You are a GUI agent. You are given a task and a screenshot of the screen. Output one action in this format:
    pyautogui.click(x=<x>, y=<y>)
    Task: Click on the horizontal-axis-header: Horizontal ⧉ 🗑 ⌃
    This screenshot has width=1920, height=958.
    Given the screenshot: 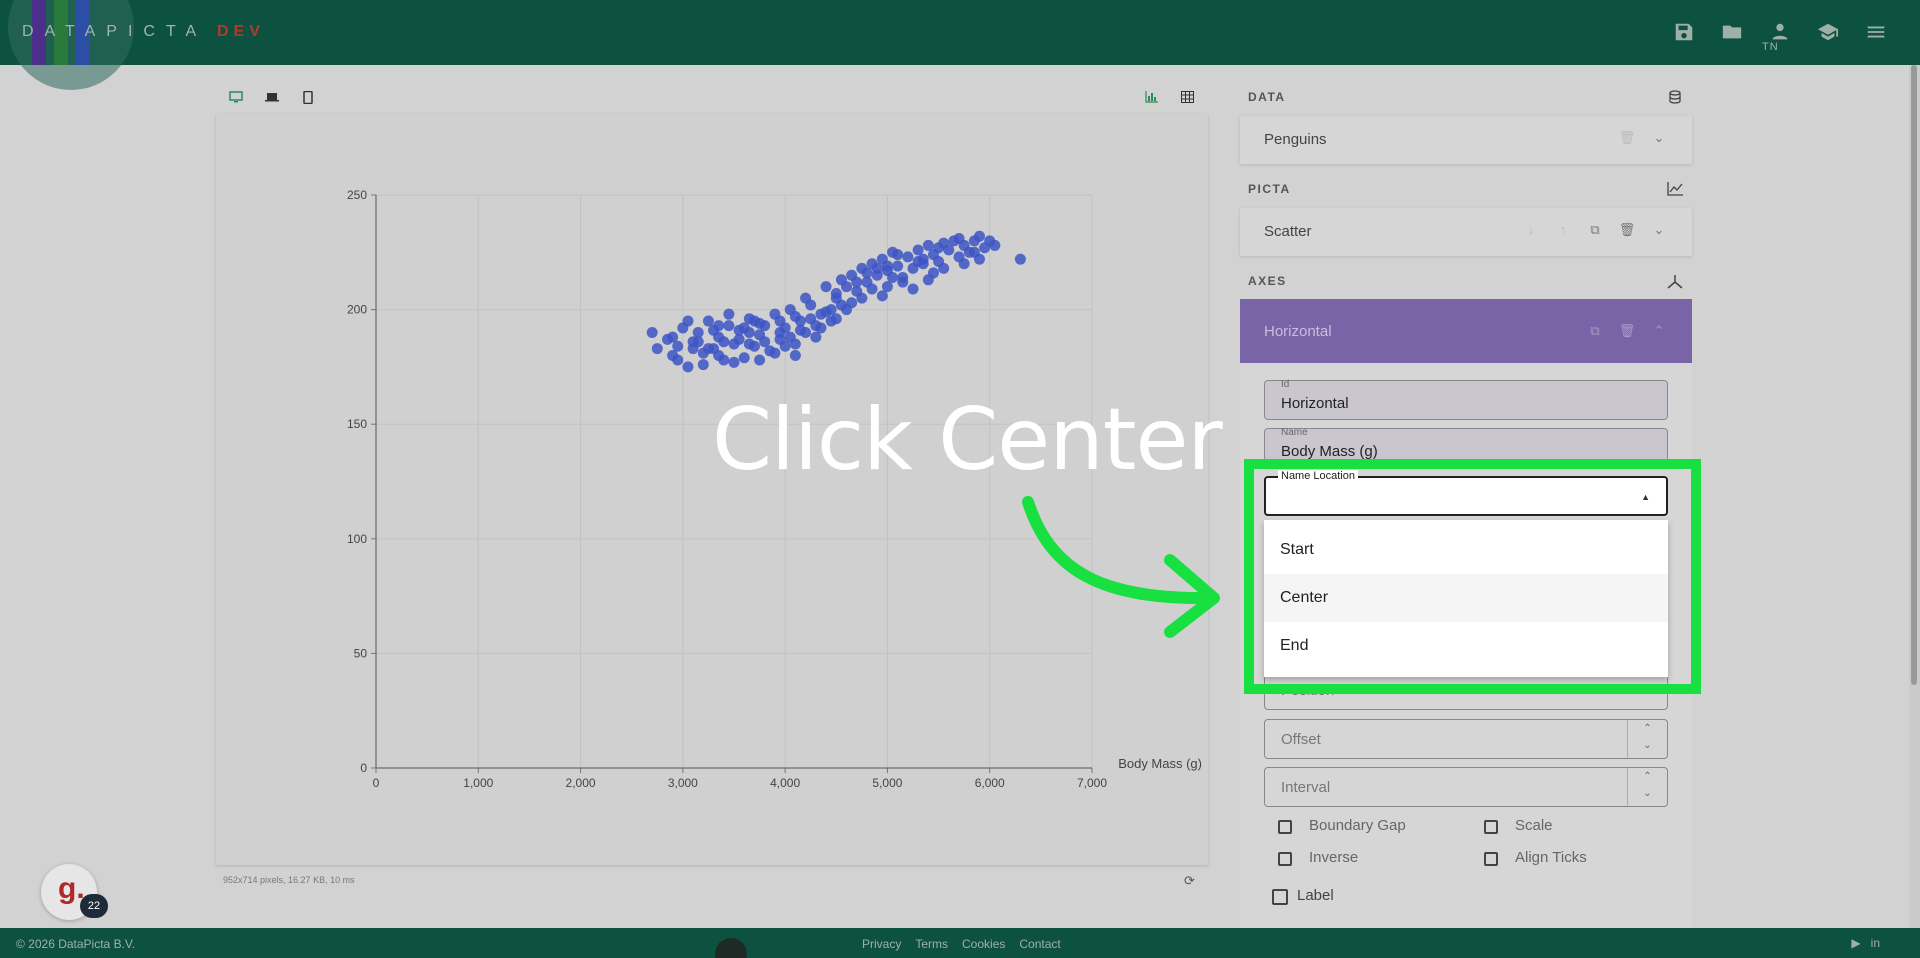 What is the action you would take?
    pyautogui.click(x=1466, y=331)
    